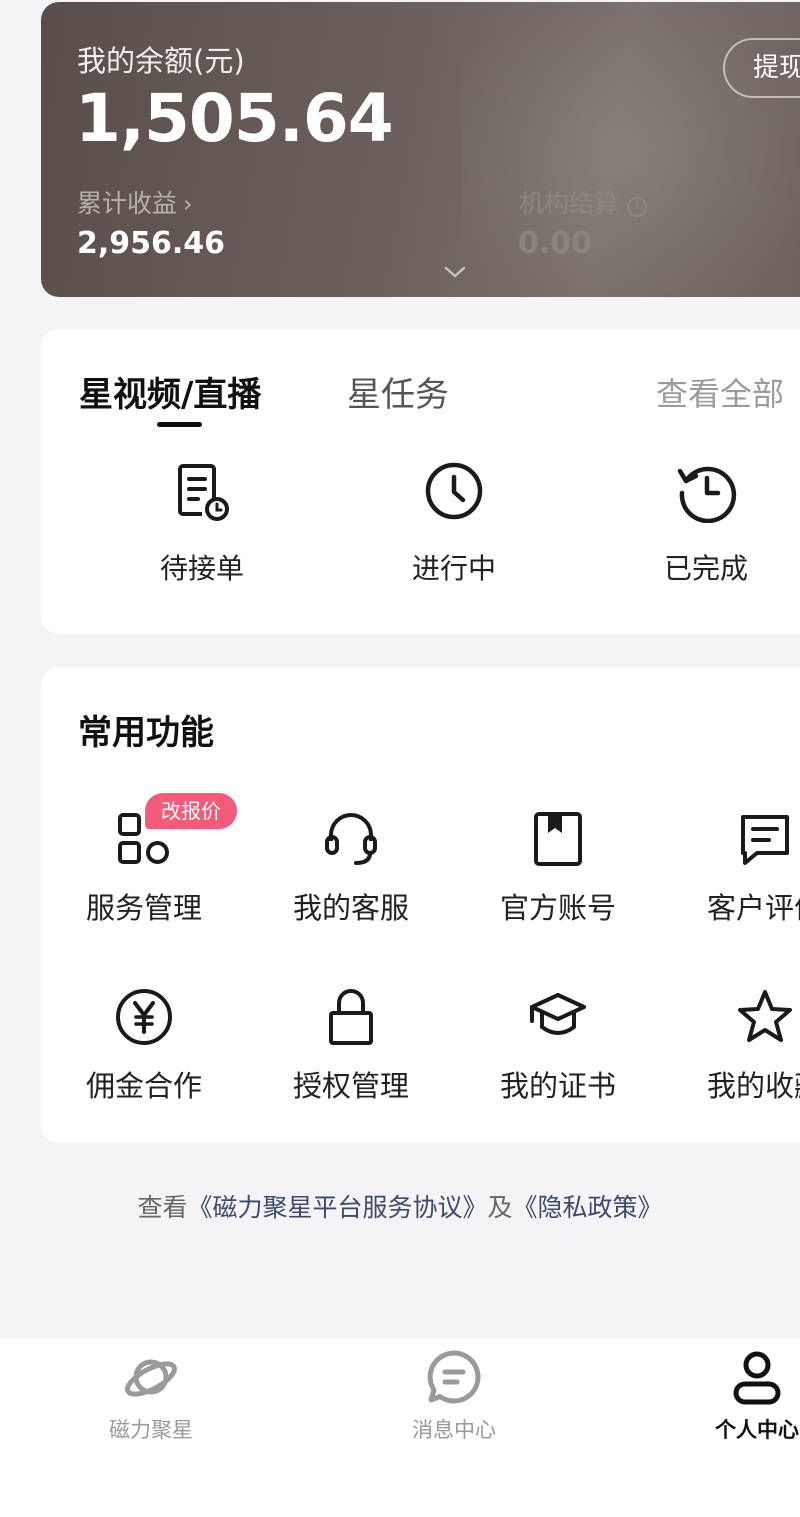 Image resolution: width=800 pixels, height=1517 pixels. Describe the element at coordinates (454, 523) in the screenshot. I see `status-in-progress: 进行中` at that location.